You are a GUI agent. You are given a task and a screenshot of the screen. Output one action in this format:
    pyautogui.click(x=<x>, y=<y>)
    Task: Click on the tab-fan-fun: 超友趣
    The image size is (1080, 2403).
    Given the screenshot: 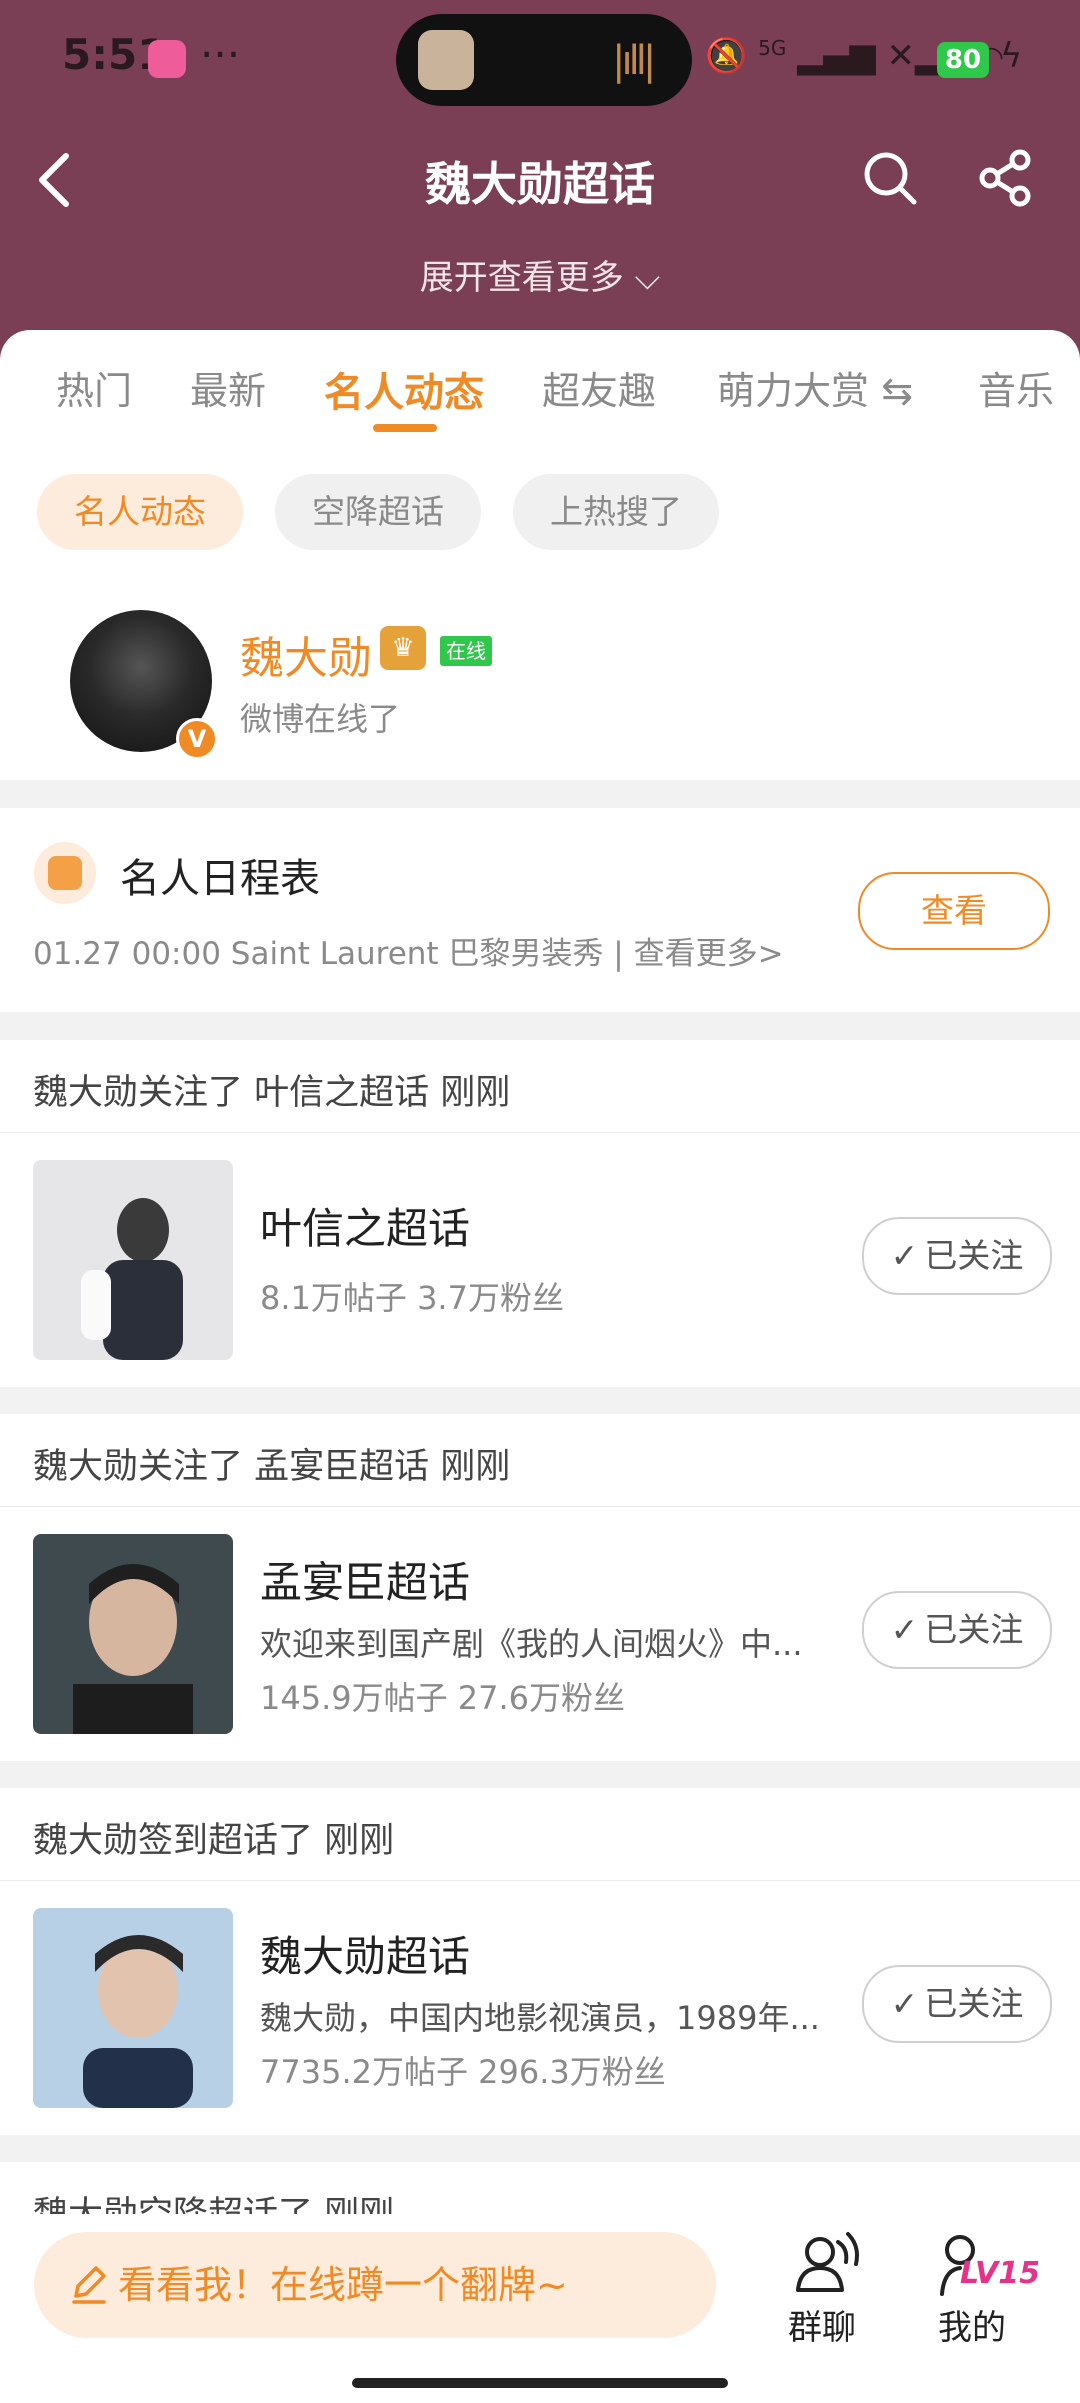 What is the action you would take?
    pyautogui.click(x=599, y=387)
    